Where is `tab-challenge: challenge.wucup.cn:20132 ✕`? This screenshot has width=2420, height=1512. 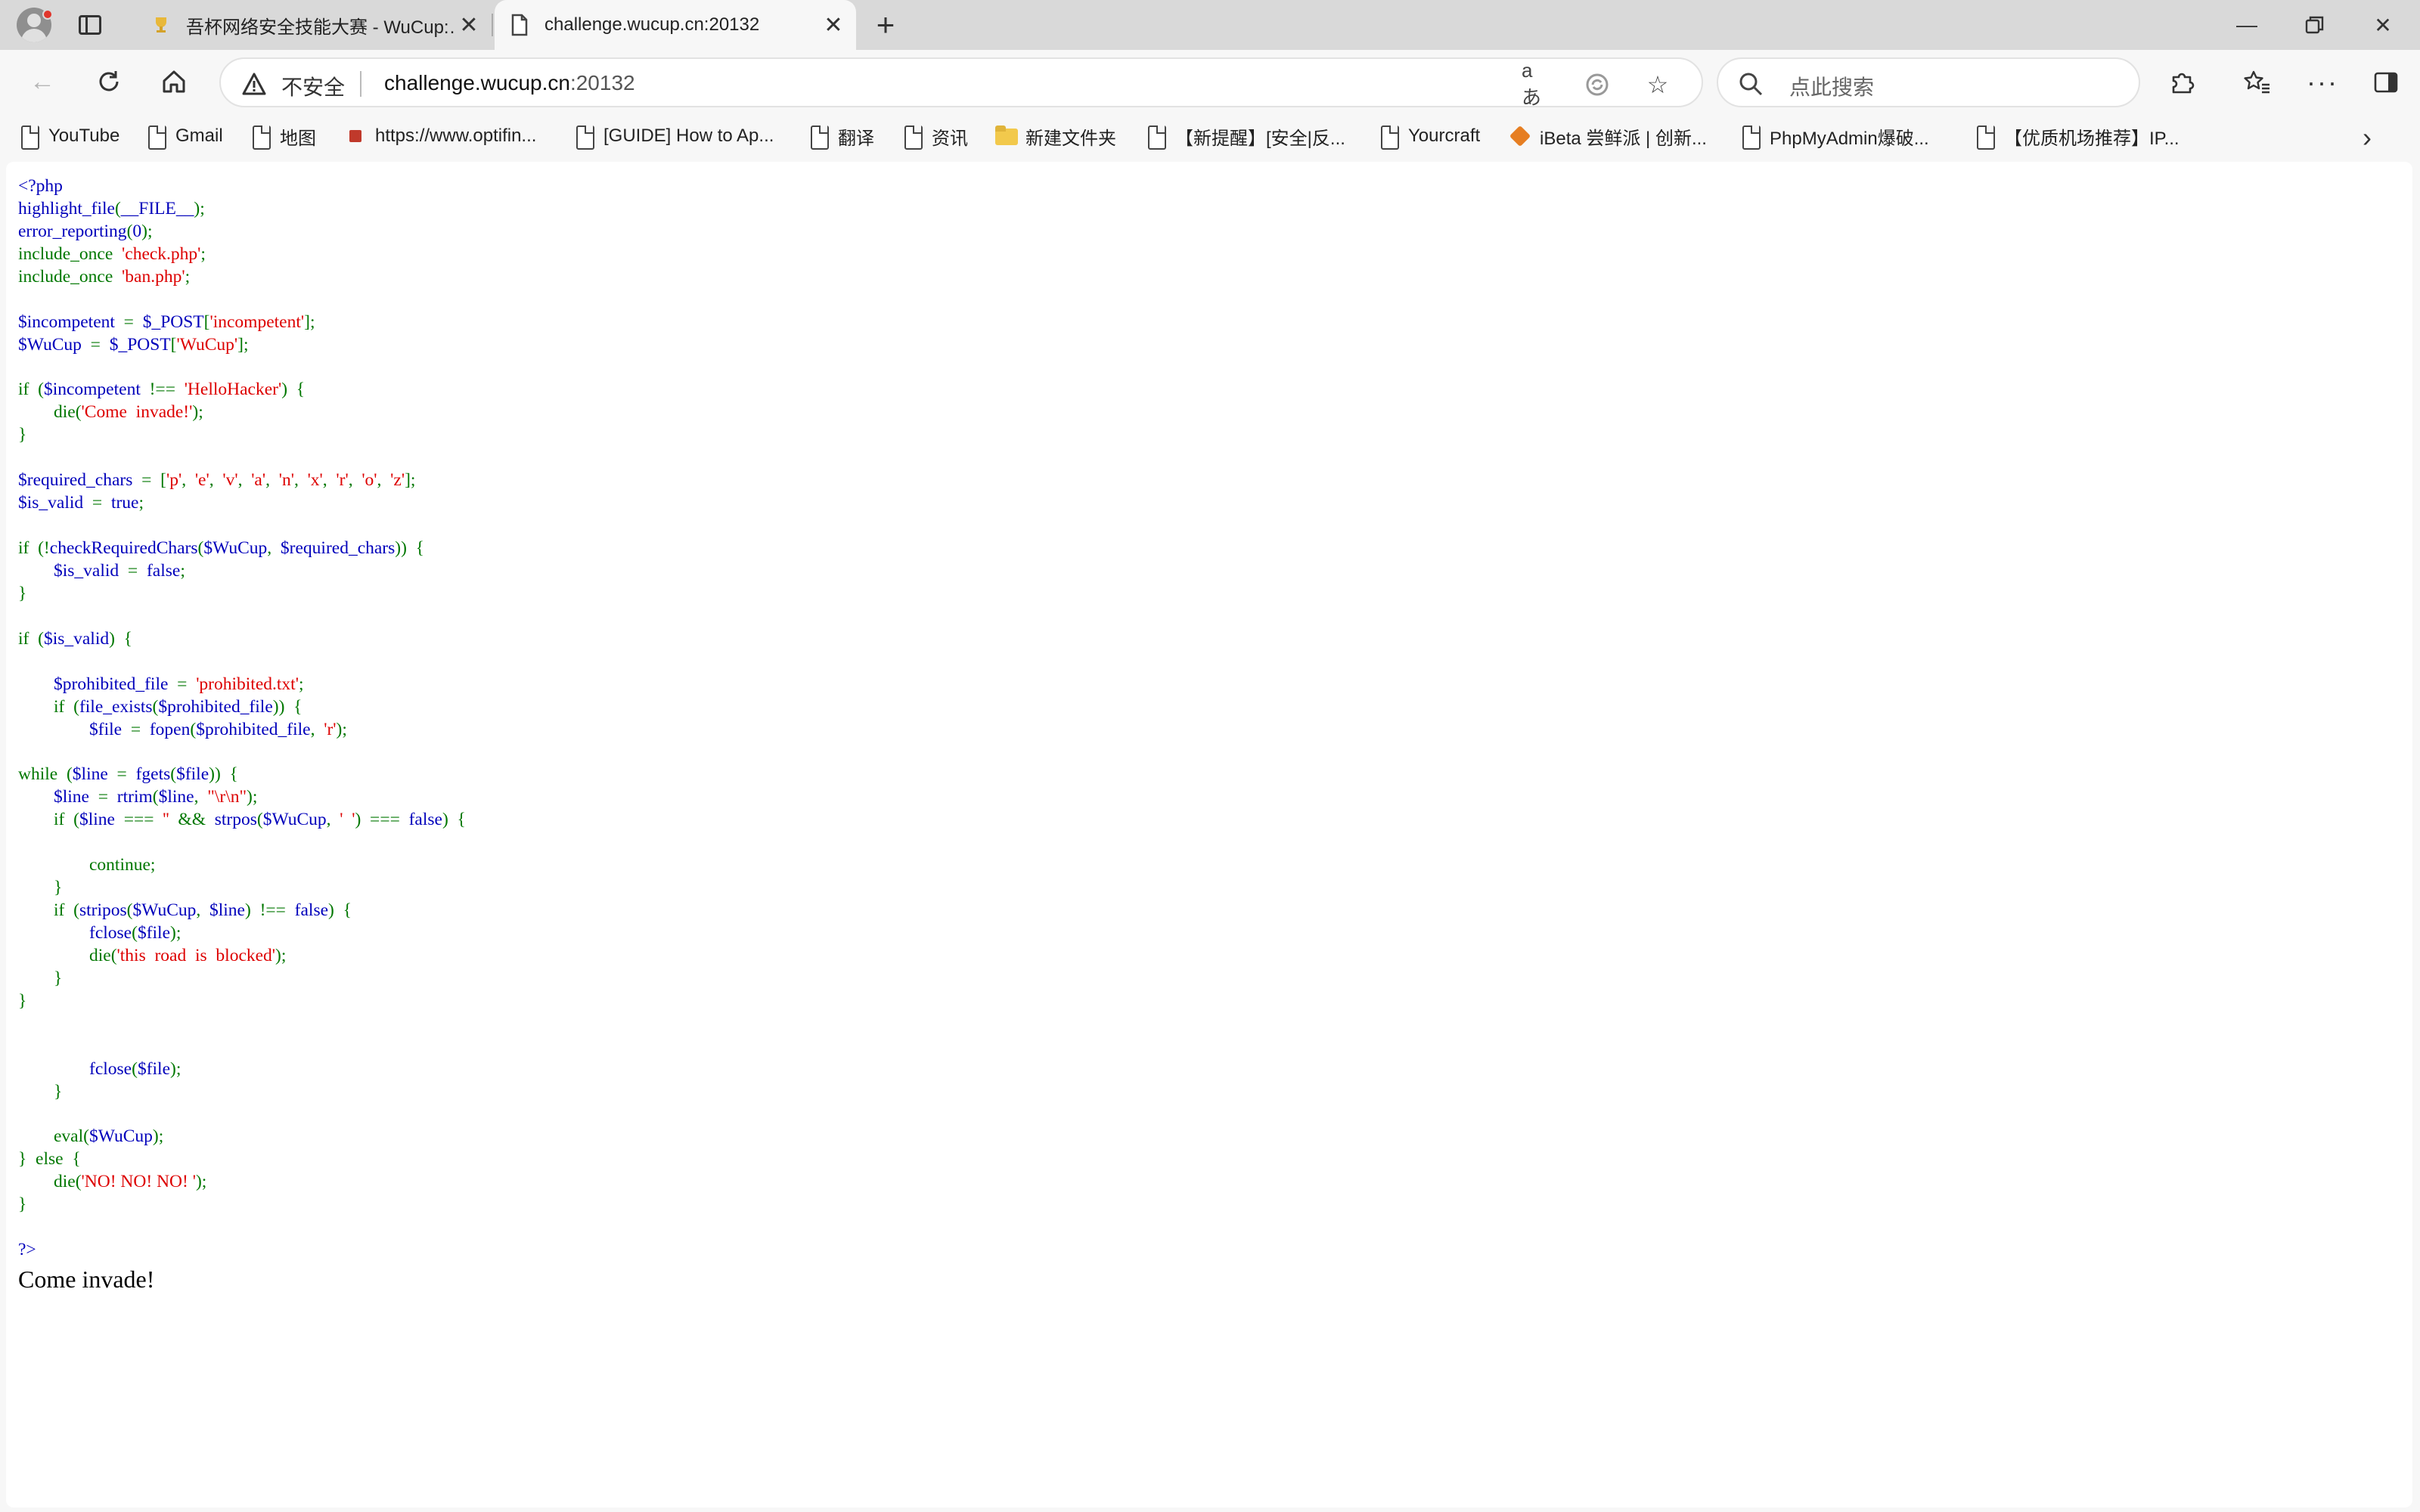 tab-challenge: challenge.wucup.cn:20132 ✕ is located at coordinates (675, 25).